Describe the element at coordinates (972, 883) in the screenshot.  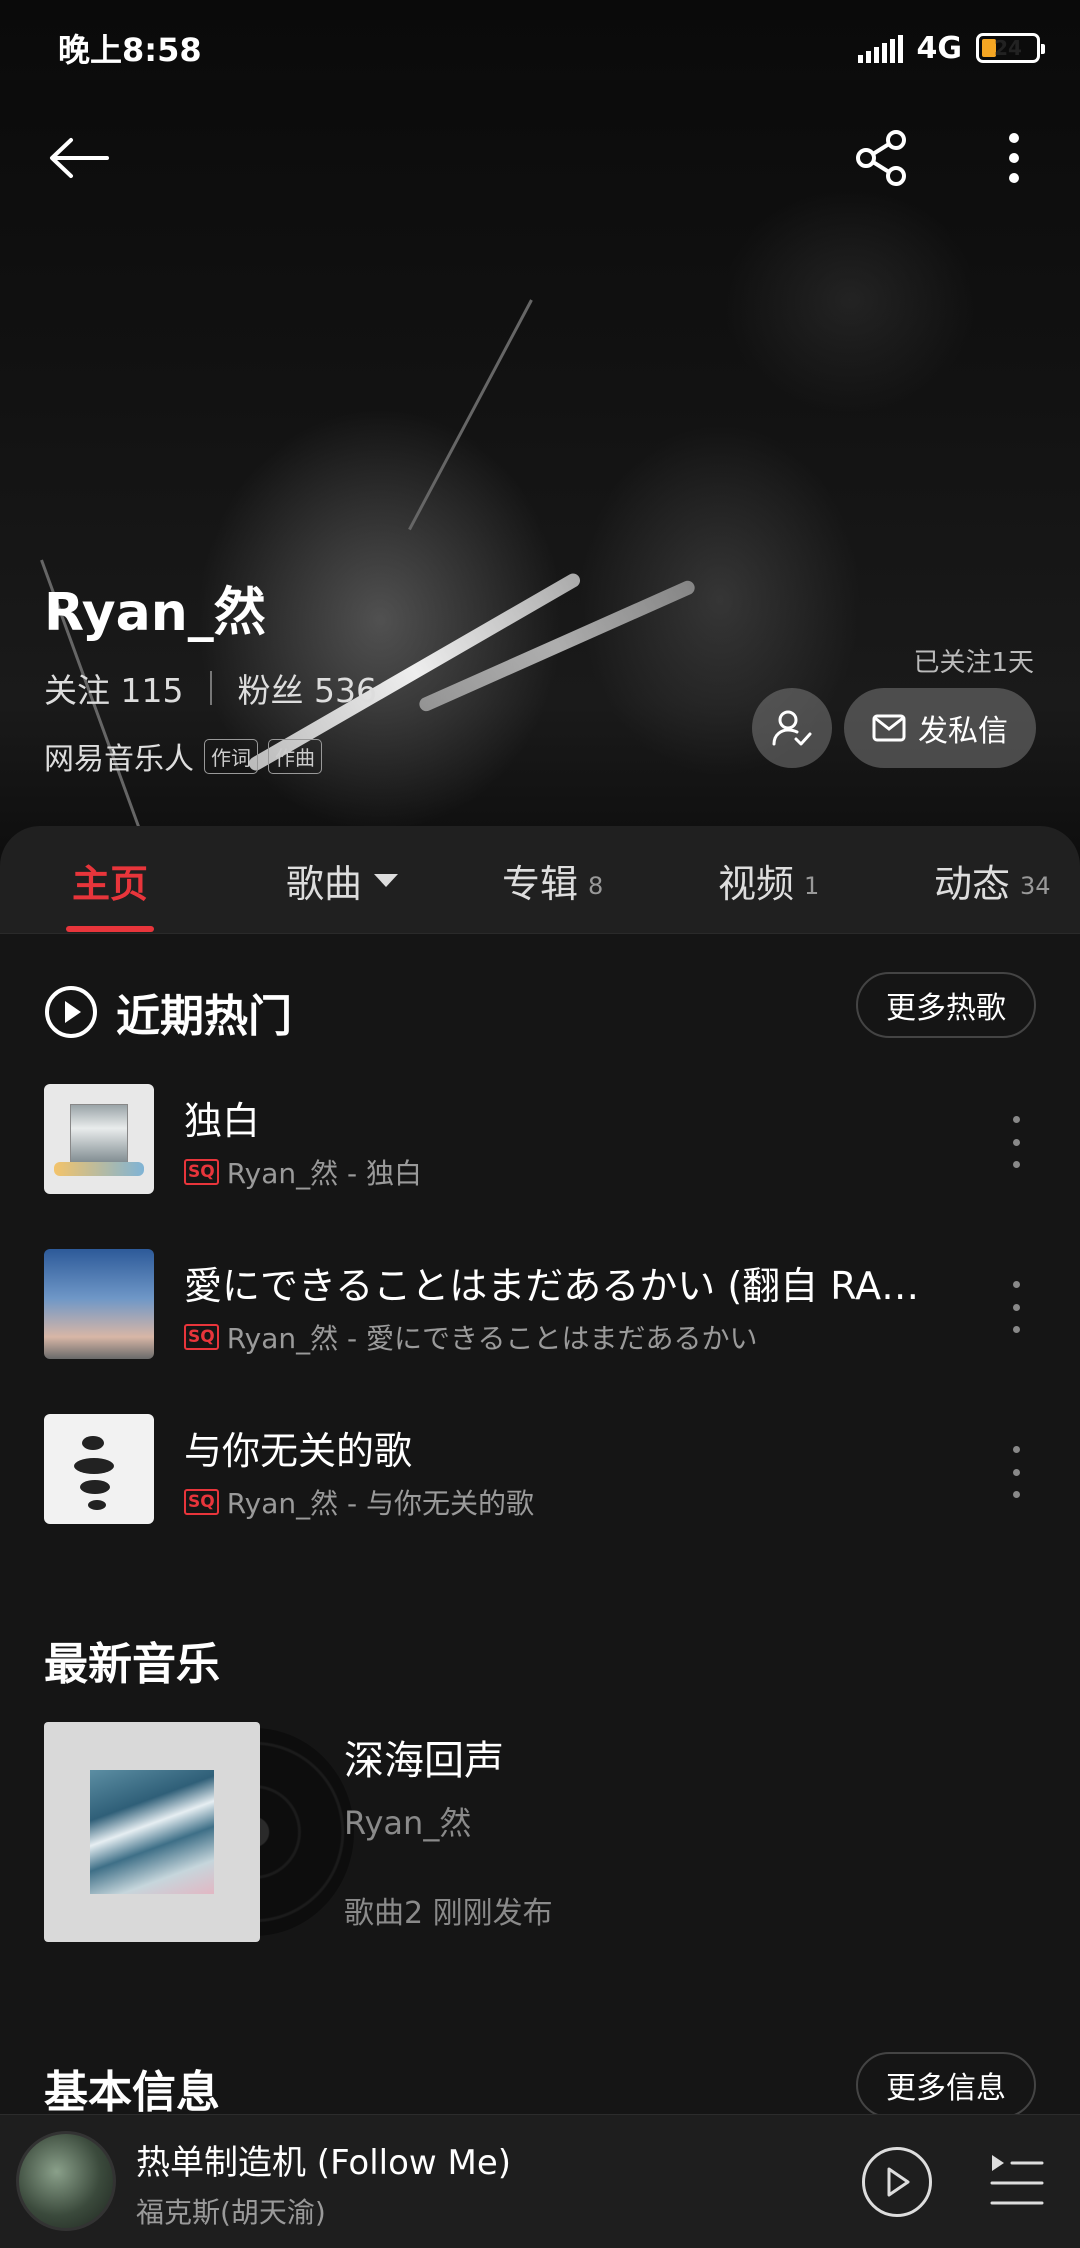
I see `tab-label: 动态` at that location.